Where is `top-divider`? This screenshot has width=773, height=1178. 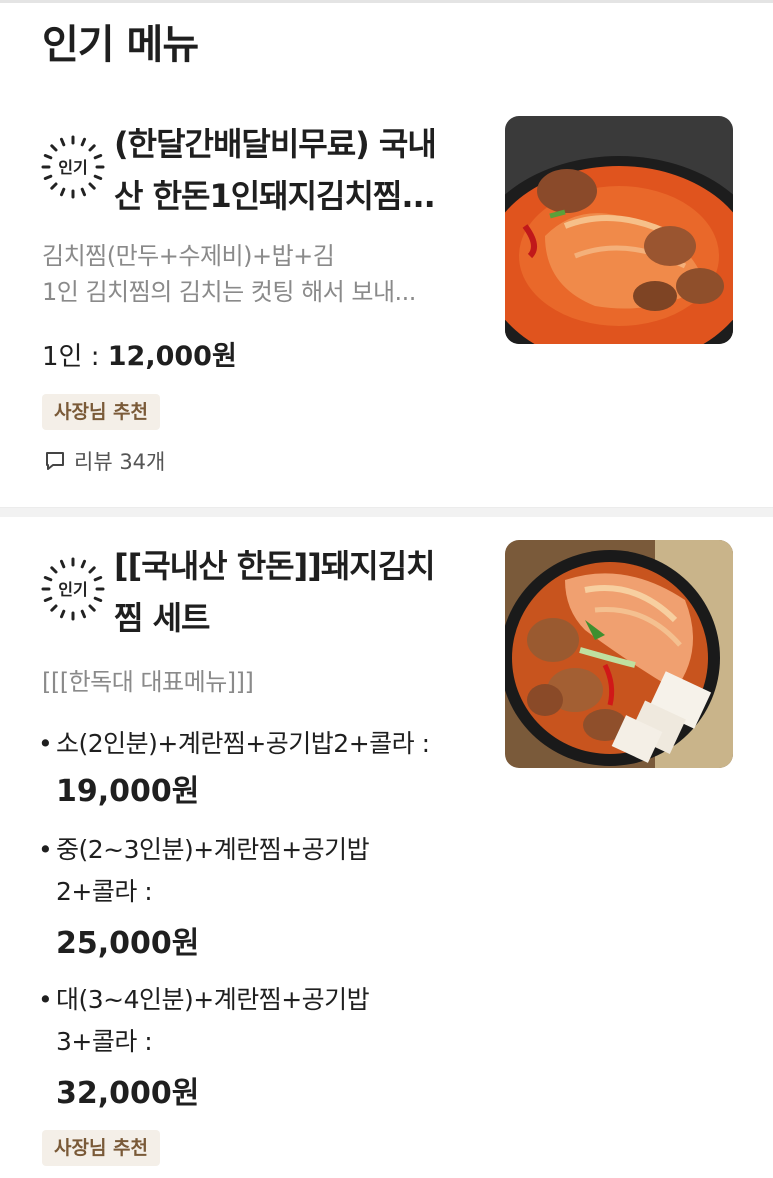
top-divider is located at coordinates (386, 1).